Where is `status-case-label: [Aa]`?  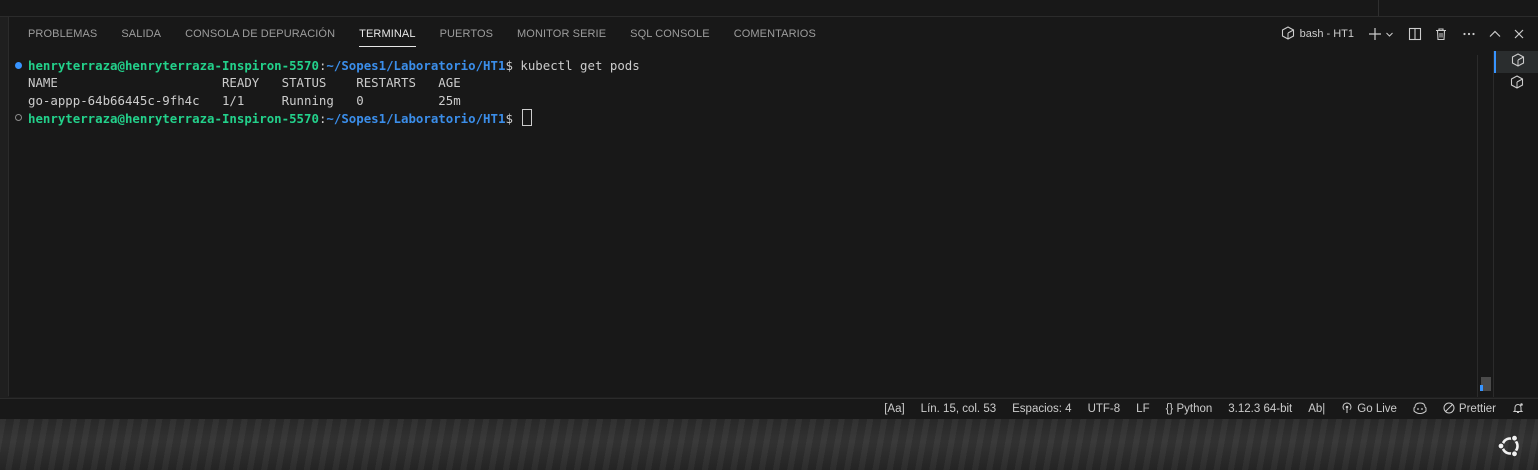
status-case-label: [Aa] is located at coordinates (894, 409).